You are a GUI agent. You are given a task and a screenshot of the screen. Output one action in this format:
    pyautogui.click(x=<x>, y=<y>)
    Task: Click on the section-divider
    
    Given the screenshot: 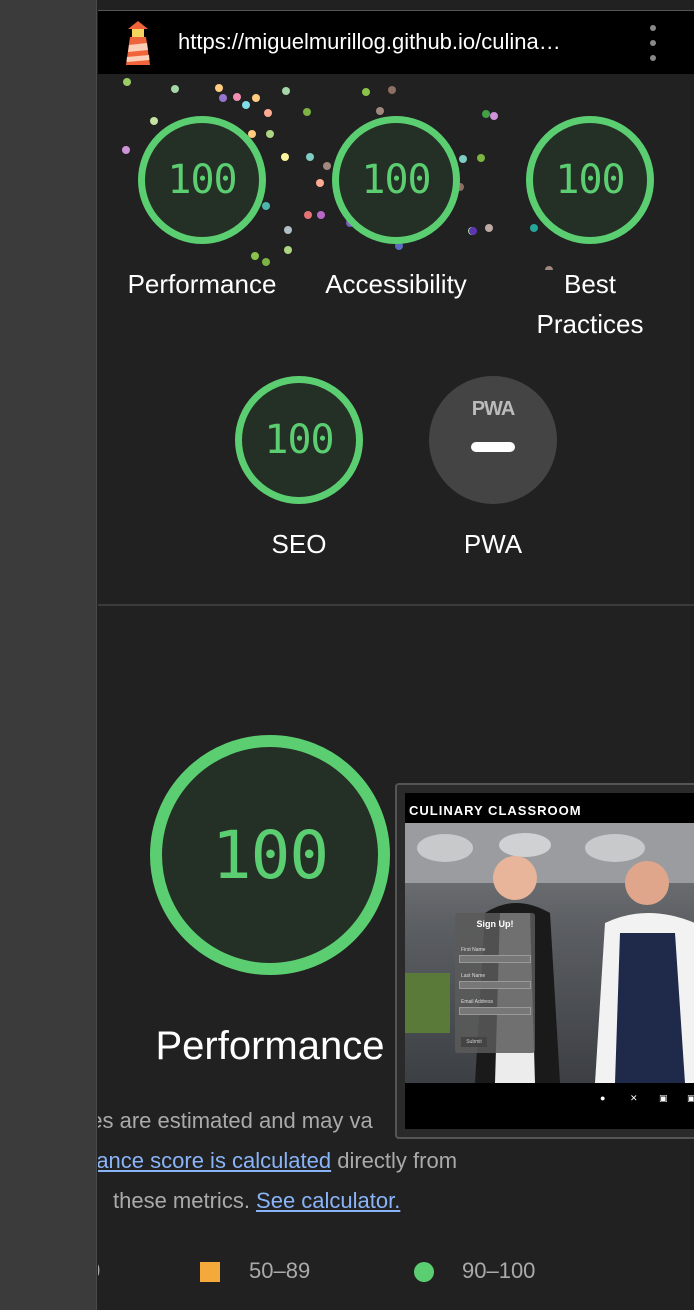 What is the action you would take?
    pyautogui.click(x=396, y=605)
    